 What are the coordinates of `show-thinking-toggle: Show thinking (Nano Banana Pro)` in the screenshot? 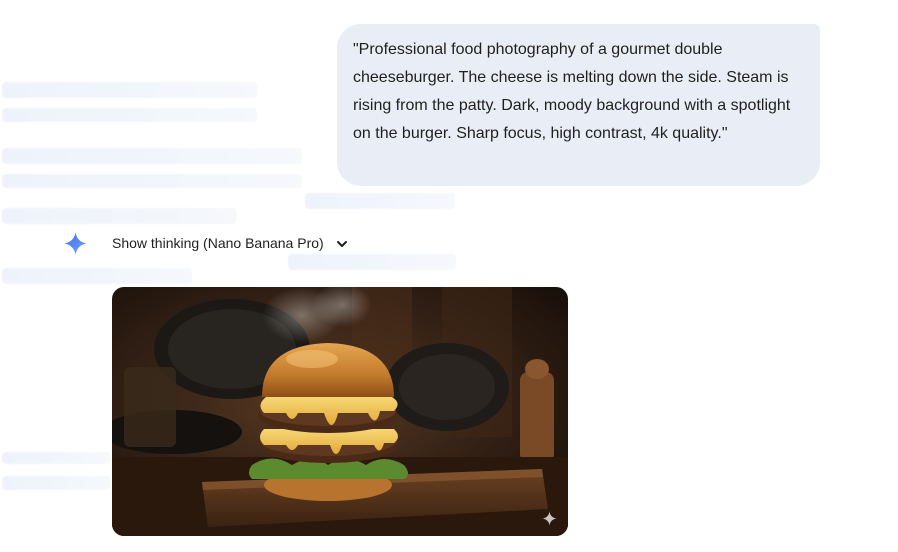 It's located at (205, 243).